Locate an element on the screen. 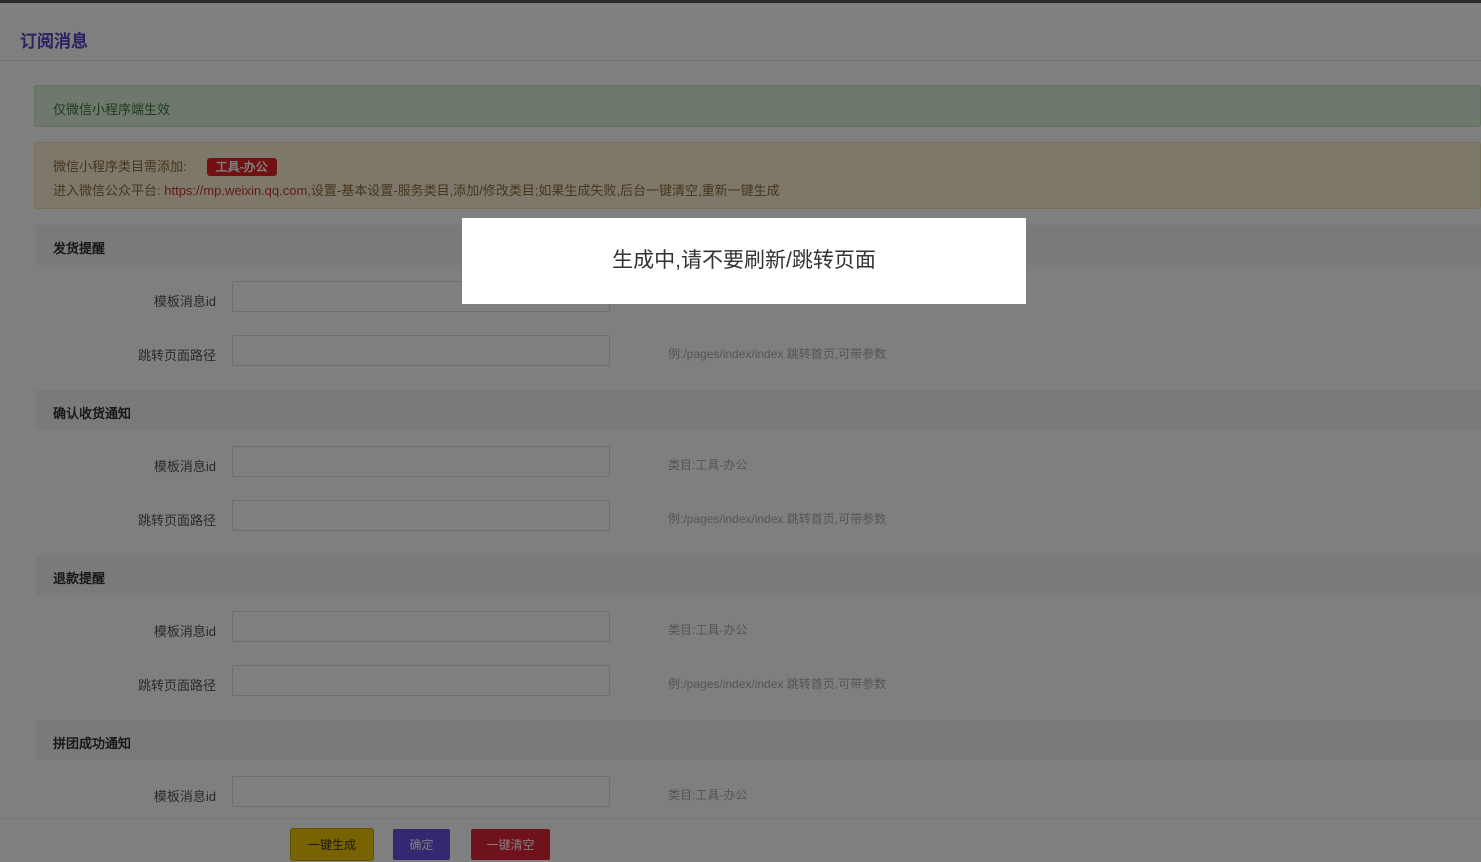 The image size is (1481, 862). loading-modal: 生成中,请不要刷新/跳转页面 is located at coordinates (744, 261).